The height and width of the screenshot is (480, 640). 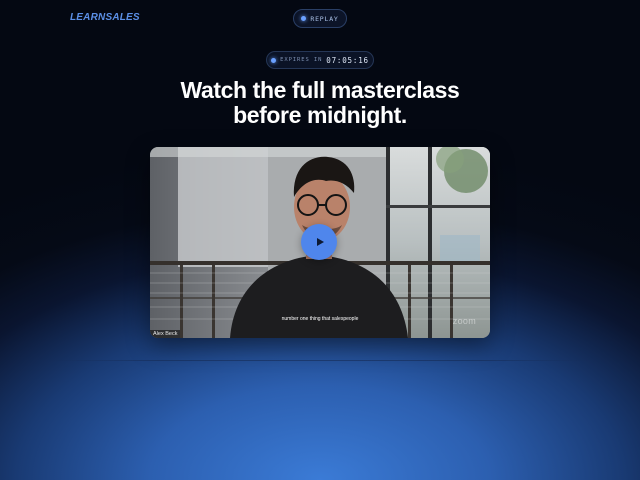 What do you see at coordinates (320, 319) in the screenshot?
I see `video-caption: number one thing that salespeople` at bounding box center [320, 319].